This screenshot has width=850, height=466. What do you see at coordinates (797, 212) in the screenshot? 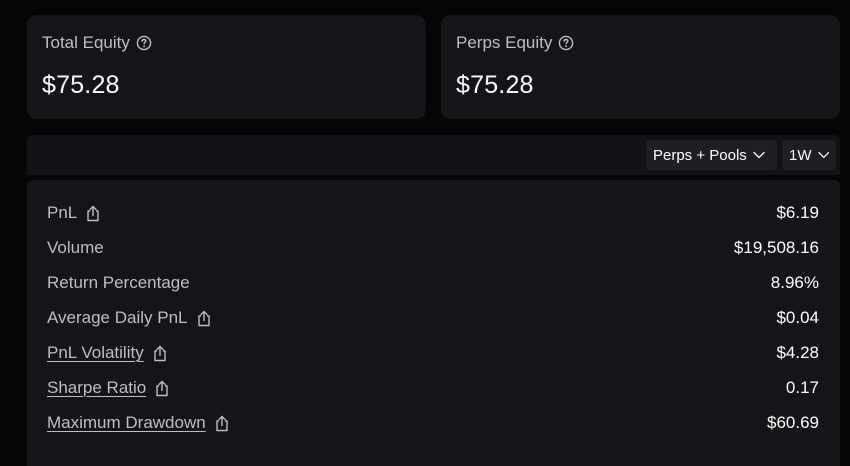
I see `stat-value: $6.19` at bounding box center [797, 212].